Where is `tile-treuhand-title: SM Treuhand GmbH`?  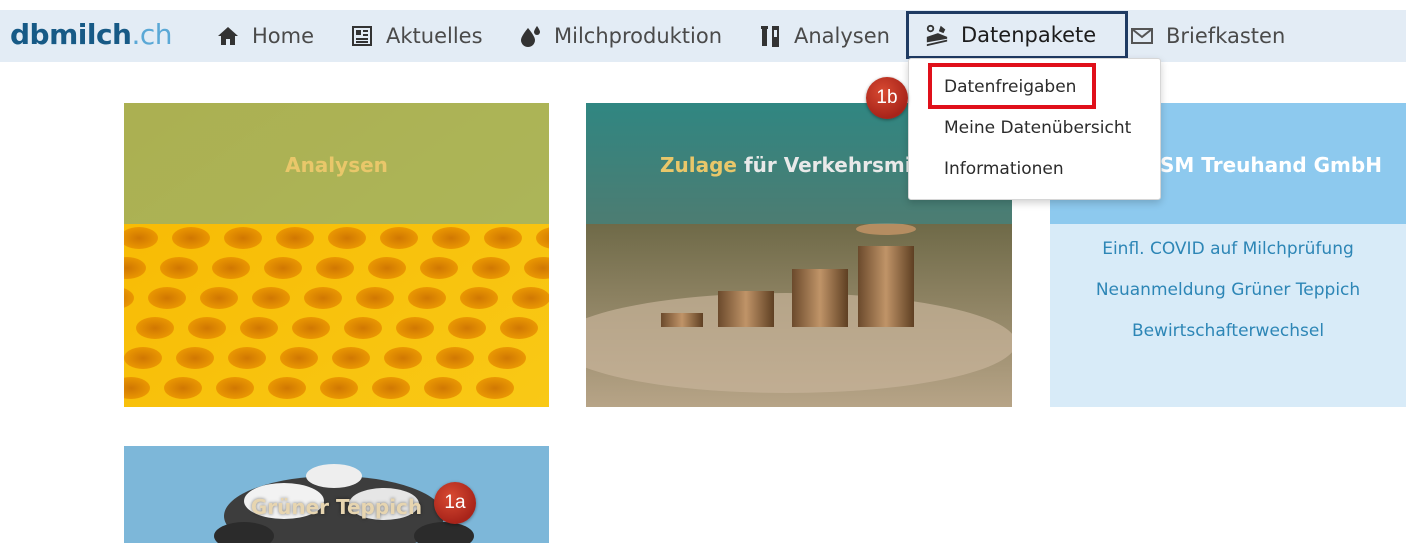 tile-treuhand-title: SM Treuhand GmbH is located at coordinates (1271, 165).